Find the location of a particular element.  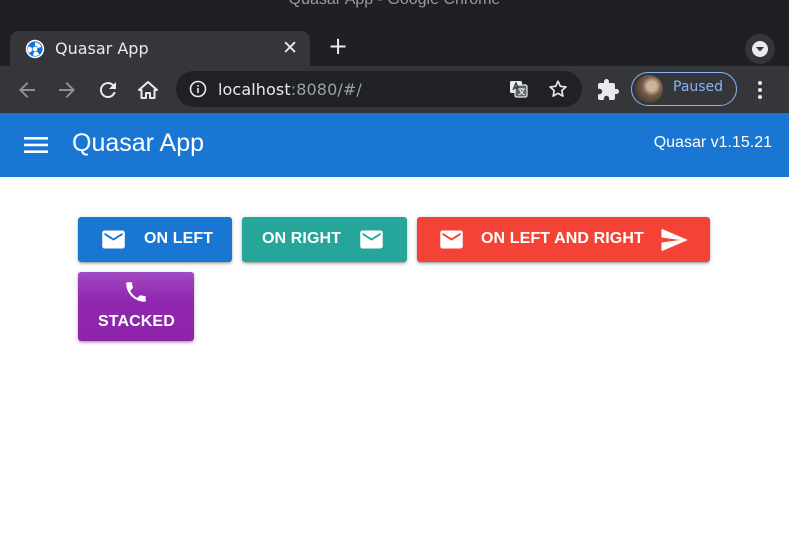

on-left-button: ON LEFT is located at coordinates (155, 239).